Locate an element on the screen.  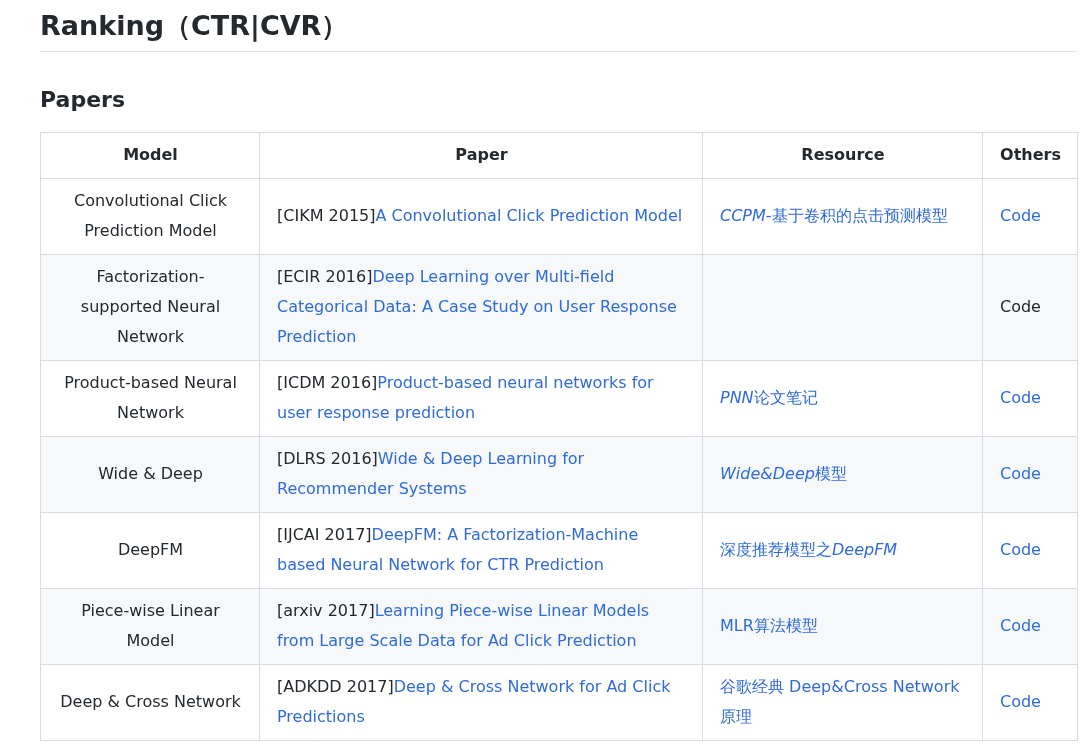
column-header: Resource is located at coordinates (842, 155).